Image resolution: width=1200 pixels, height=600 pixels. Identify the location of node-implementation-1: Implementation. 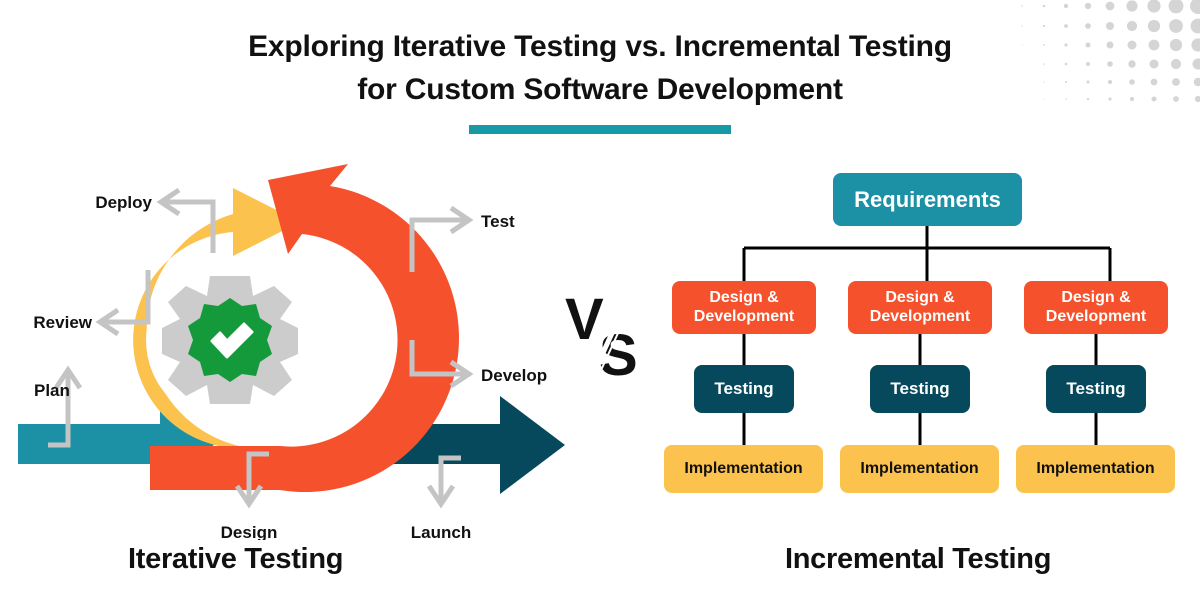
(743, 469).